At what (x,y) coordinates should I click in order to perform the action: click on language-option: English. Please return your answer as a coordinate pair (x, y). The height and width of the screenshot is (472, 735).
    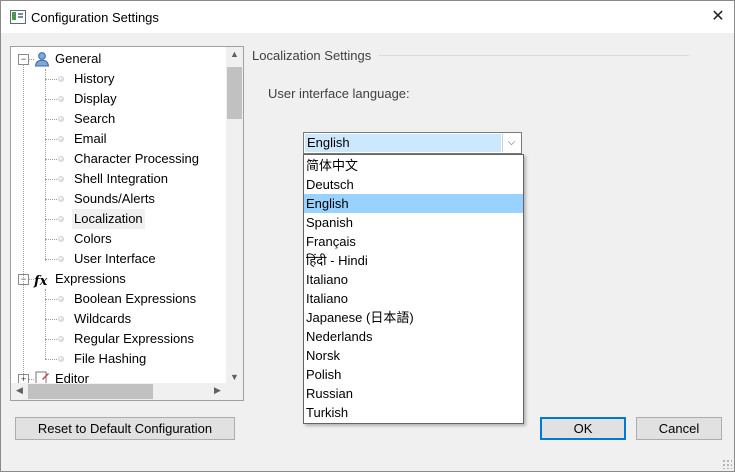
    Looking at the image, I should click on (413, 203).